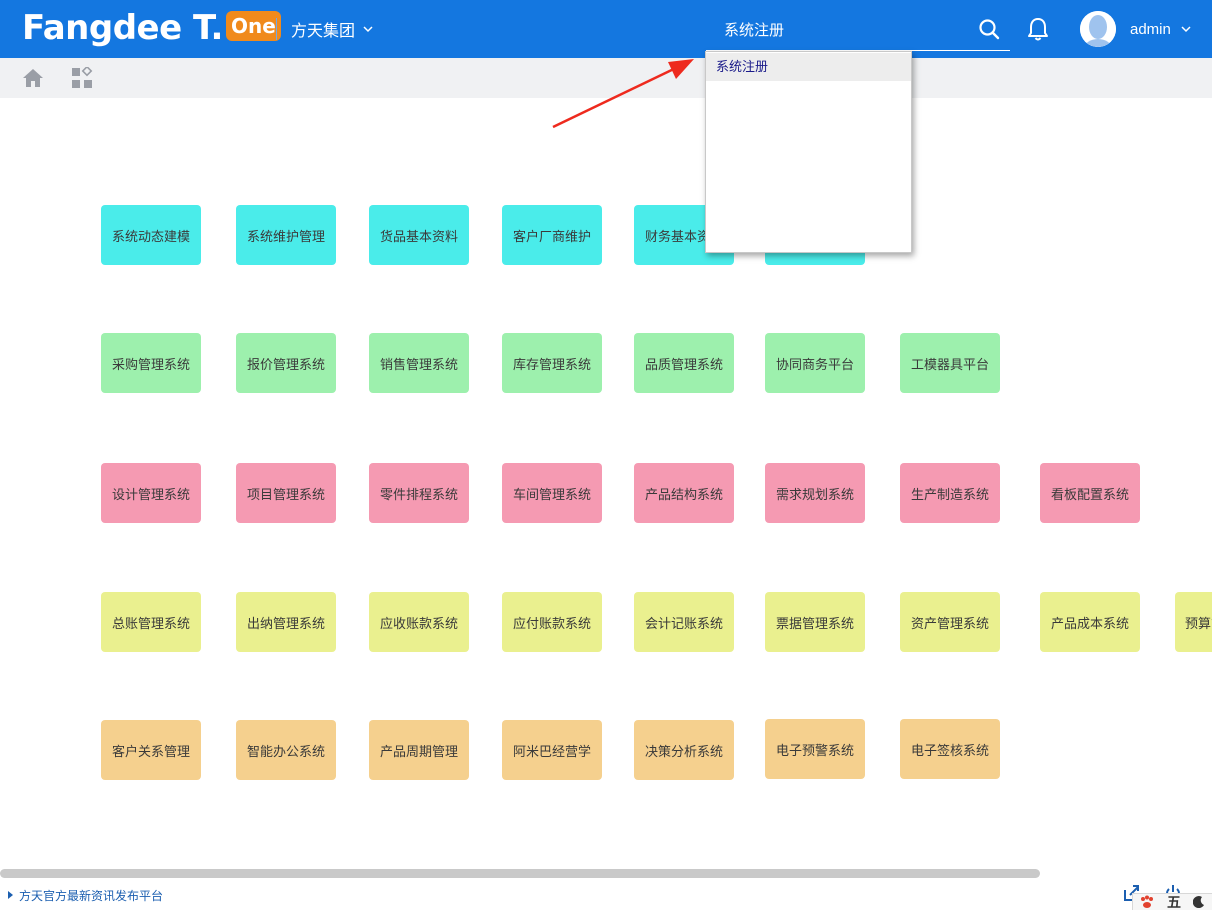 Image resolution: width=1212 pixels, height=912 pixels. What do you see at coordinates (122, 28) in the screenshot?
I see `brand-name: Fangdee T.` at bounding box center [122, 28].